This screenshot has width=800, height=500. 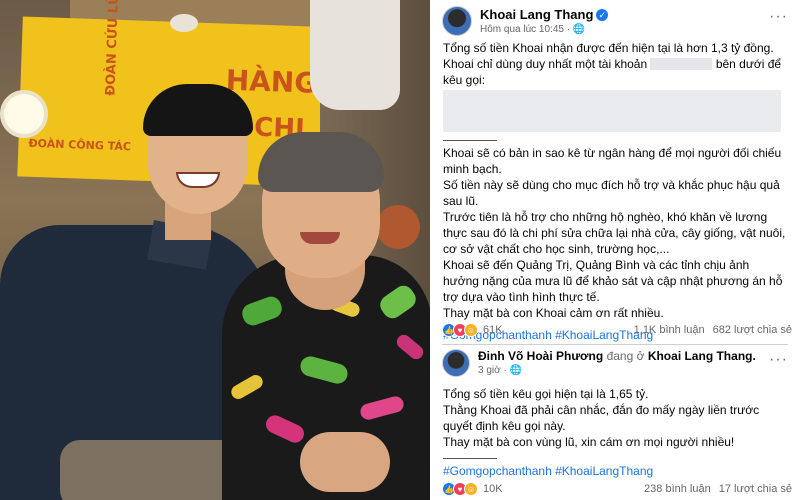 What do you see at coordinates (24, 114) in the screenshot?
I see `lamp` at bounding box center [24, 114].